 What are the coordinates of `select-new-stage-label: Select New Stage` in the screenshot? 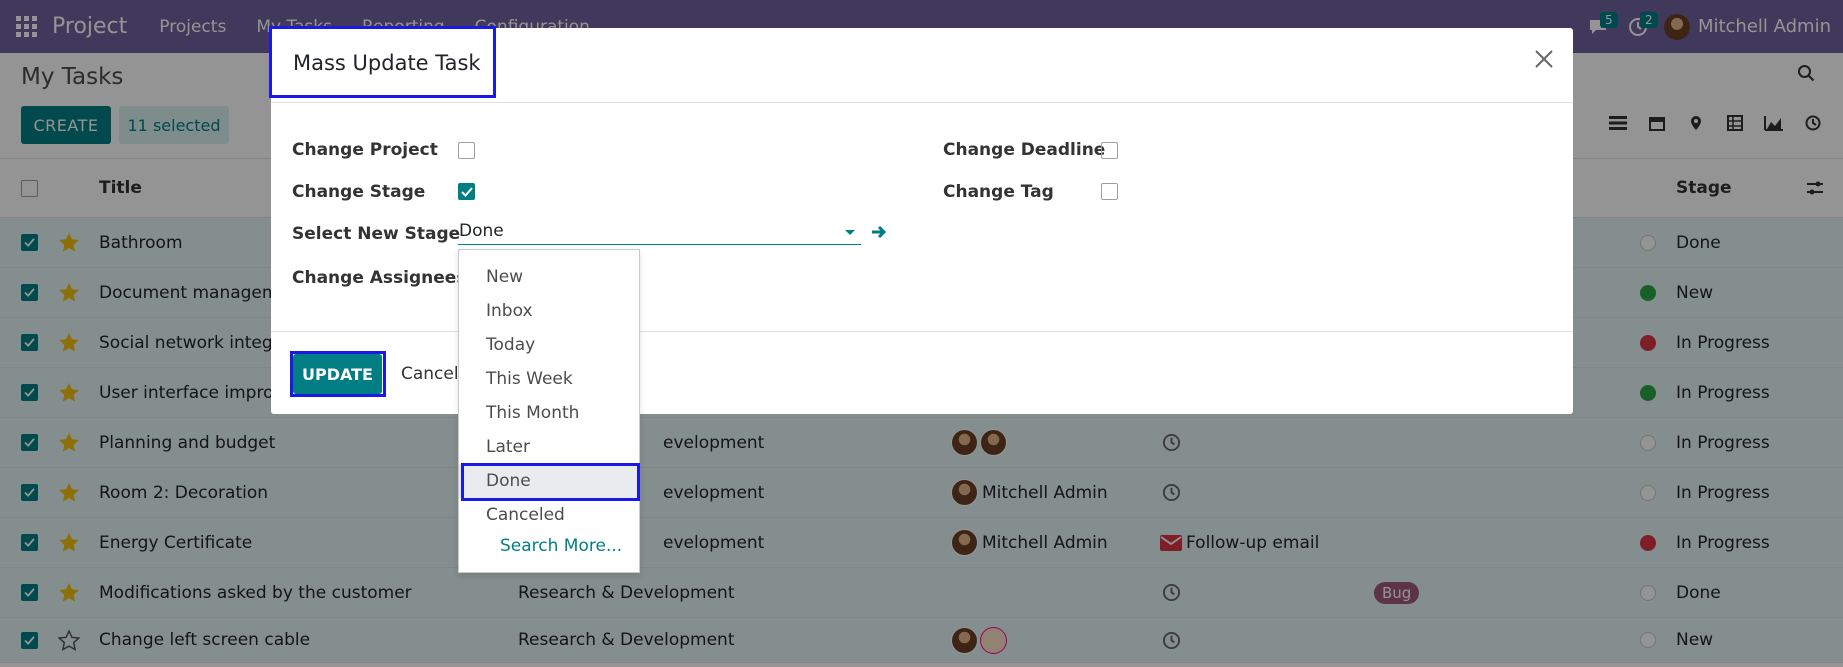 It's located at (376, 234).